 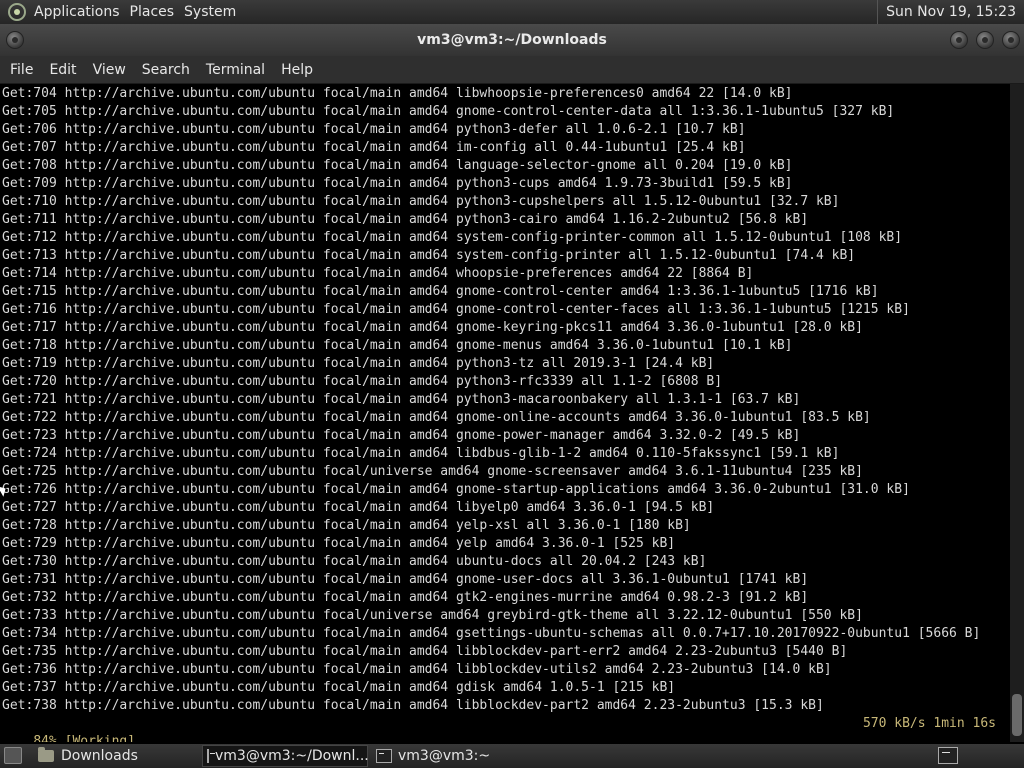 I want to click on minimize-button, so click(x=959, y=40).